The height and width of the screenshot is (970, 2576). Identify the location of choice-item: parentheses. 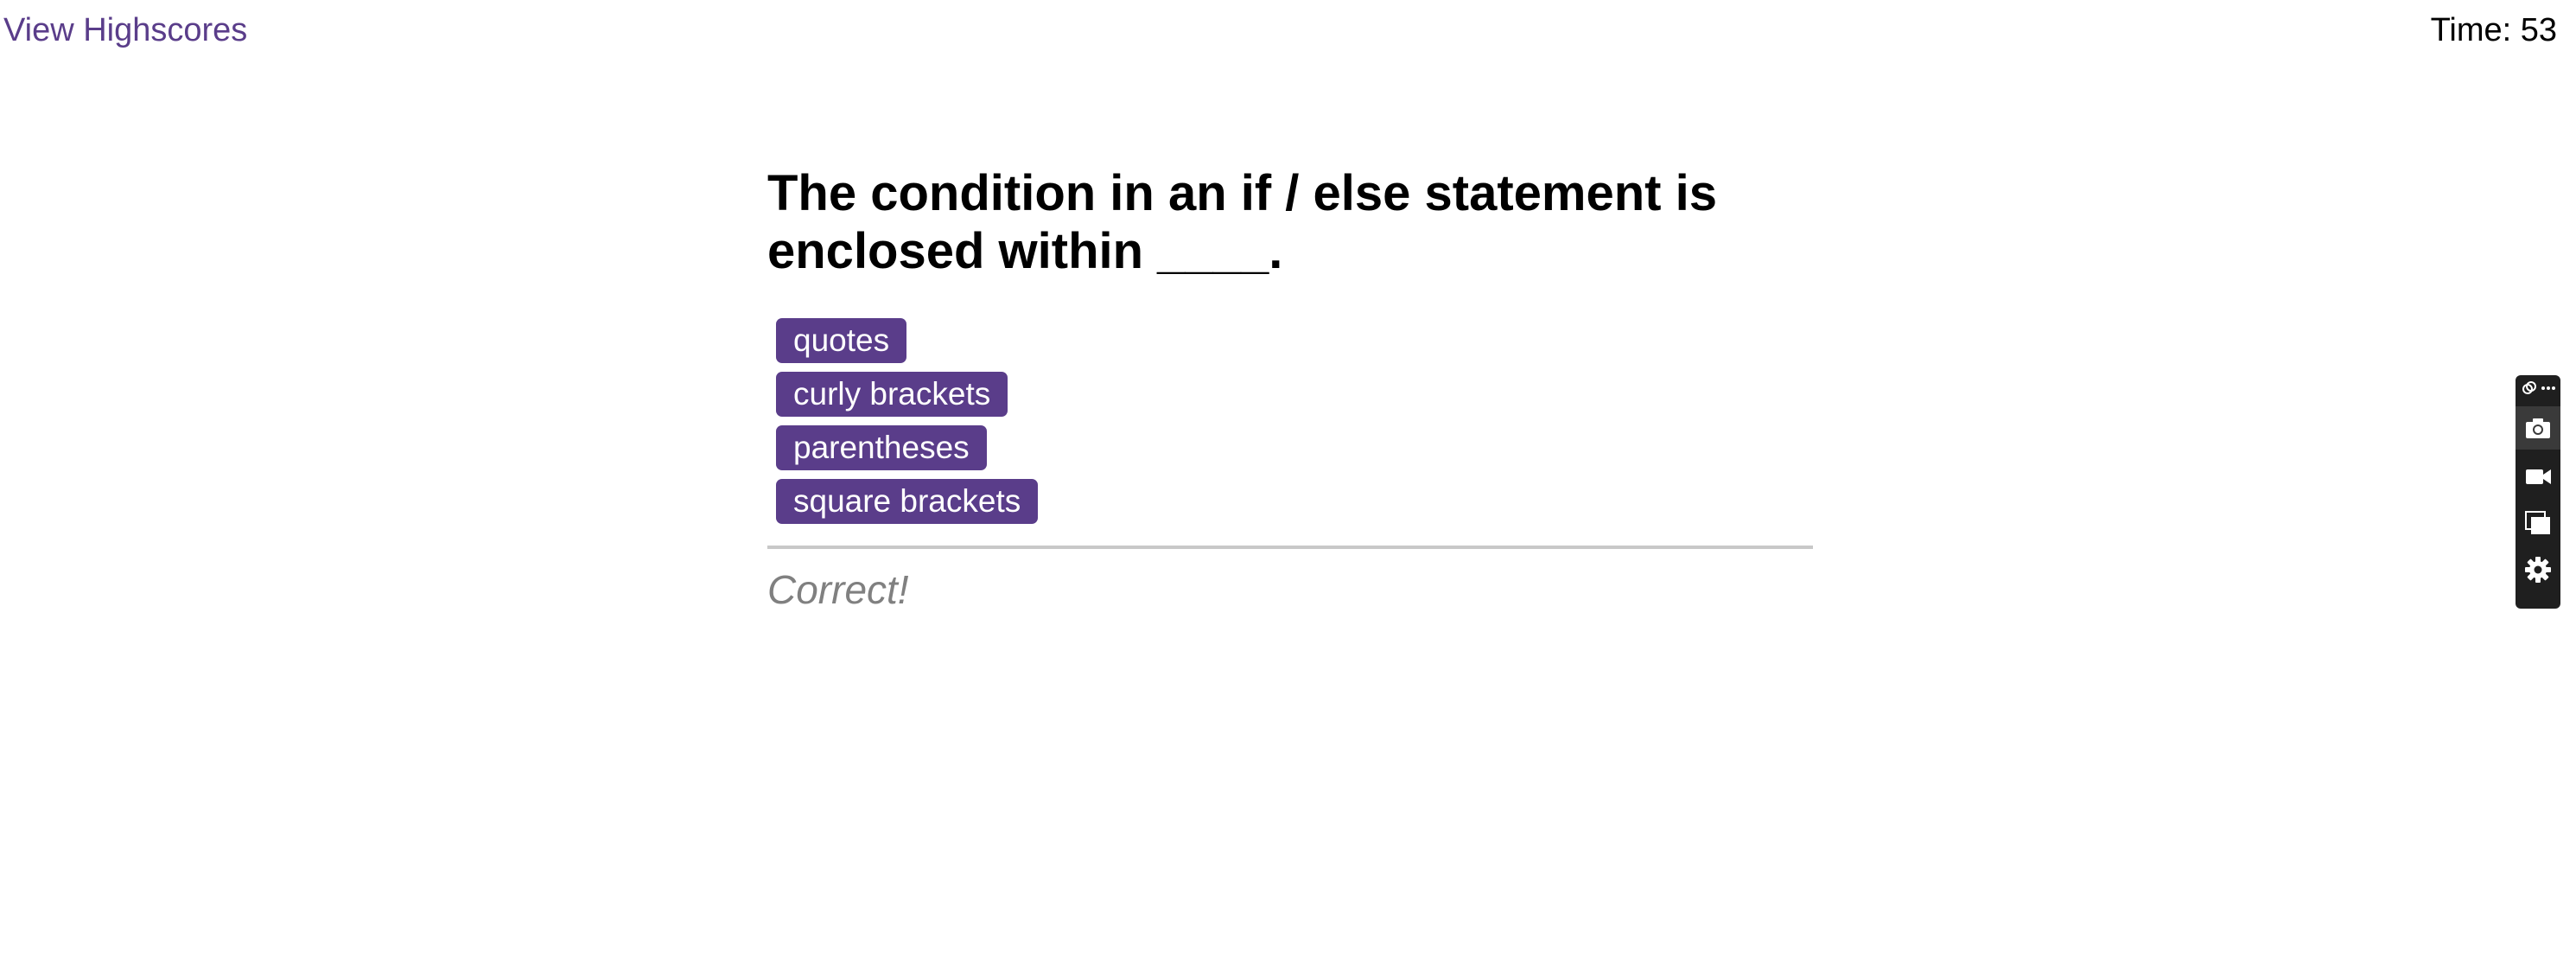
(1294, 447).